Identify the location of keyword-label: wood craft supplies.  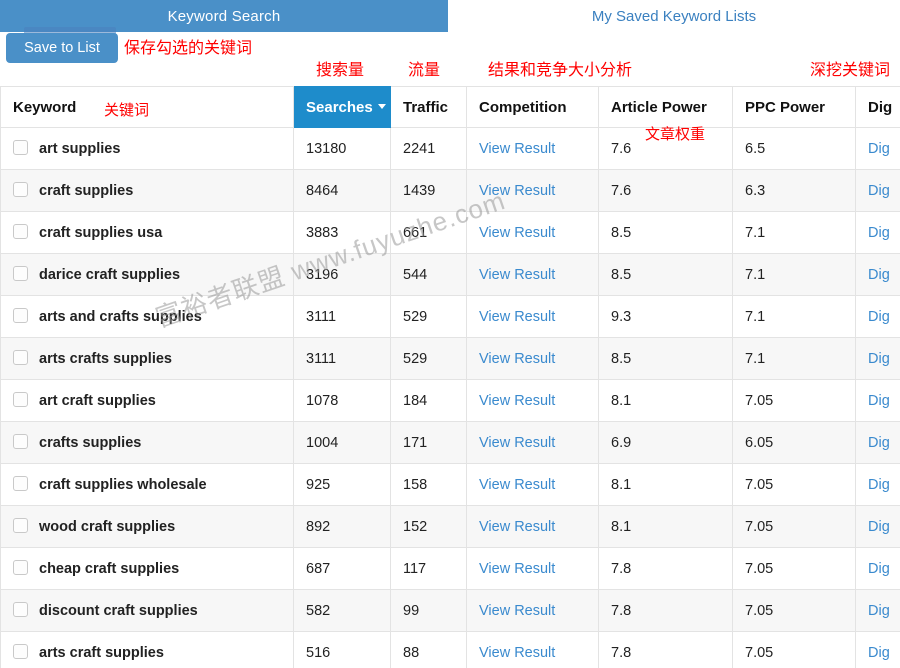
(107, 526).